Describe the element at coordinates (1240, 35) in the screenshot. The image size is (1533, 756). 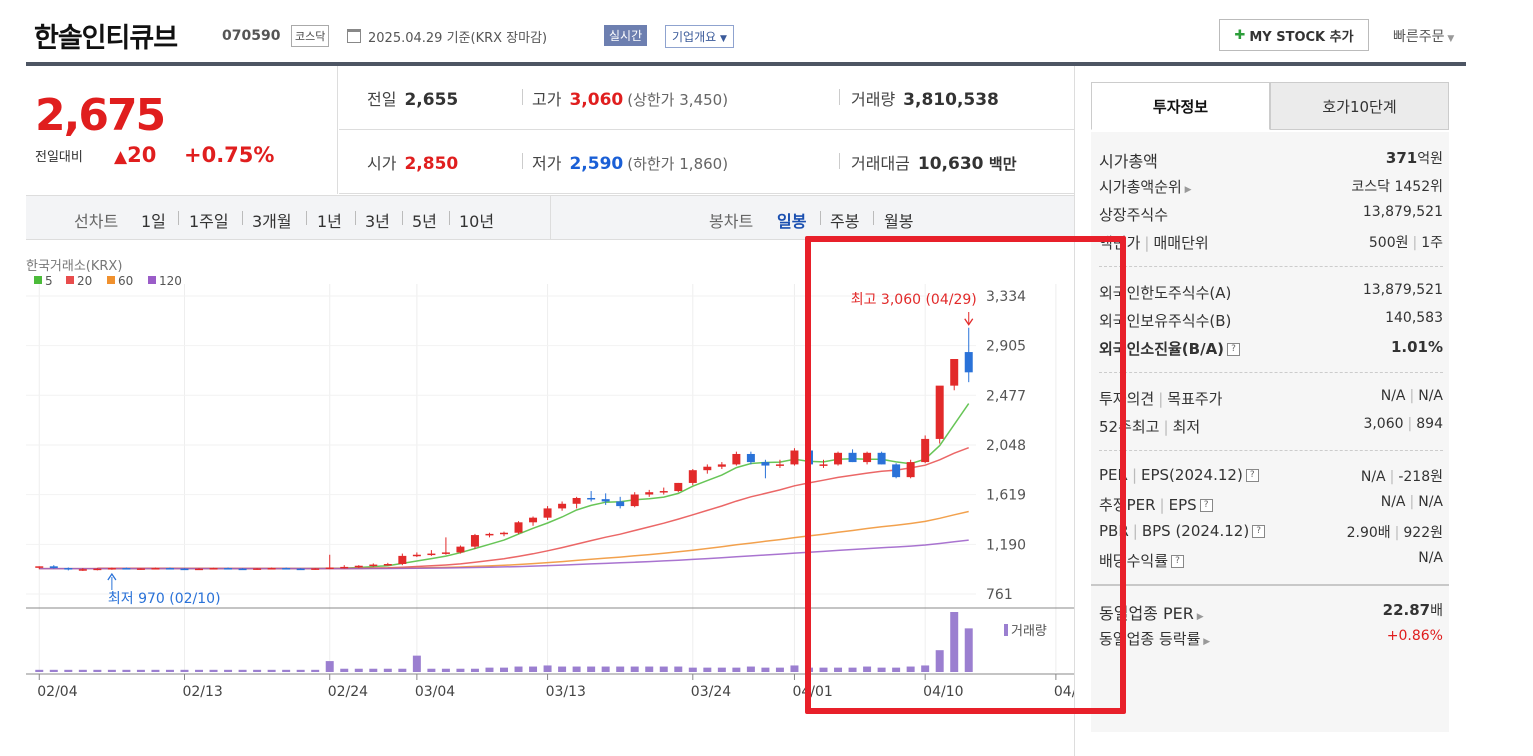
I see `plus-icon: ✚` at that location.